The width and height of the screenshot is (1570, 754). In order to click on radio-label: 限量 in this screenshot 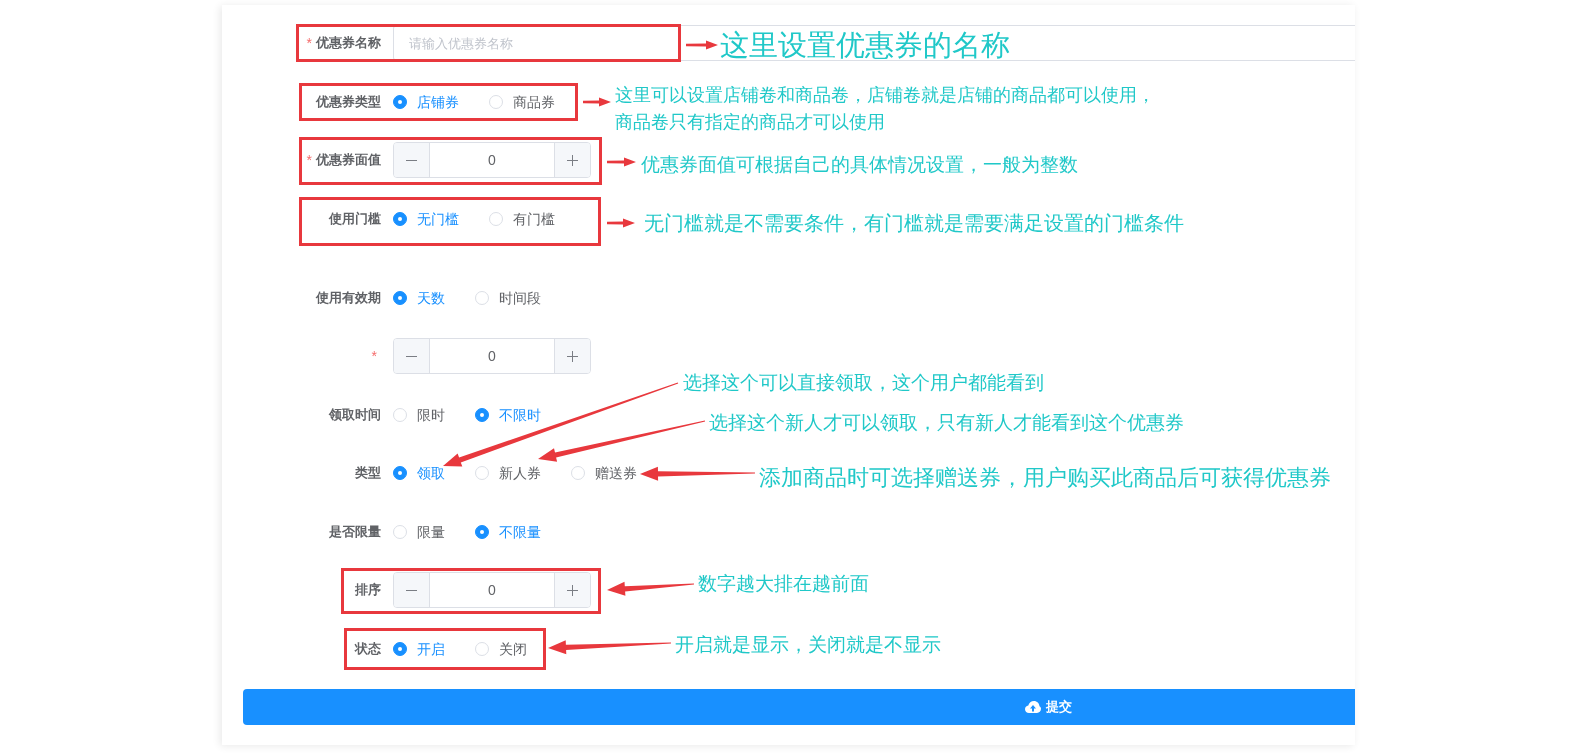, I will do `click(431, 531)`.